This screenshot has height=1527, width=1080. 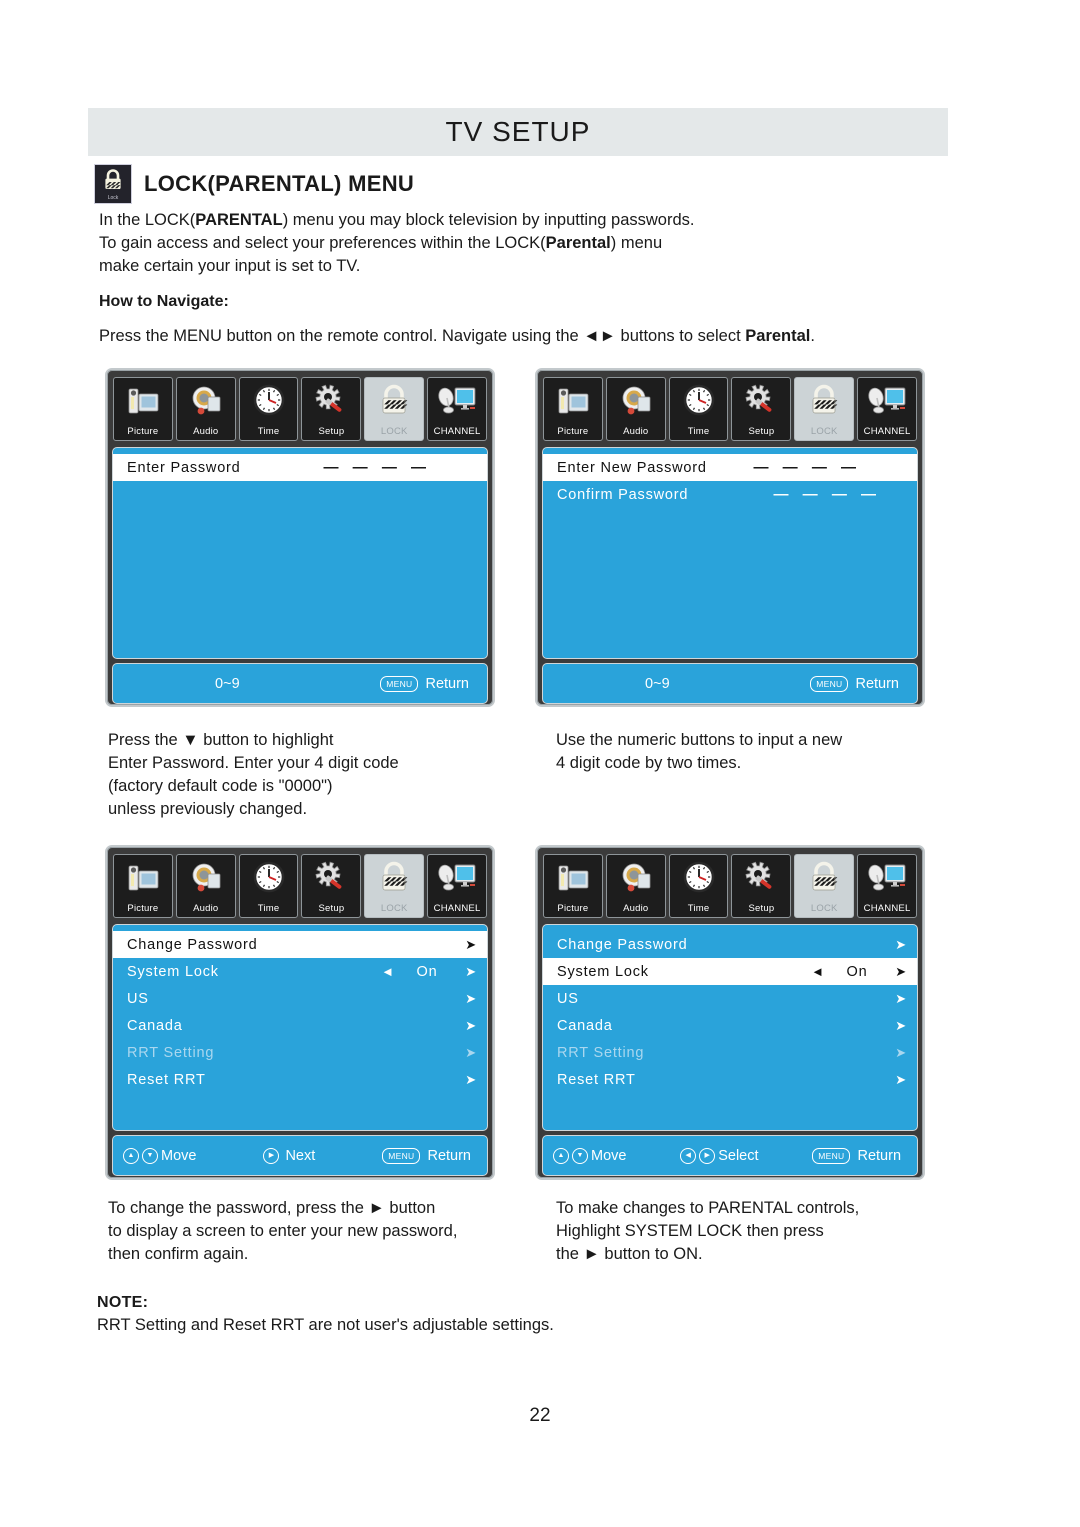 What do you see at coordinates (730, 467) in the screenshot?
I see `osd-row: Enter New Password — — — —` at bounding box center [730, 467].